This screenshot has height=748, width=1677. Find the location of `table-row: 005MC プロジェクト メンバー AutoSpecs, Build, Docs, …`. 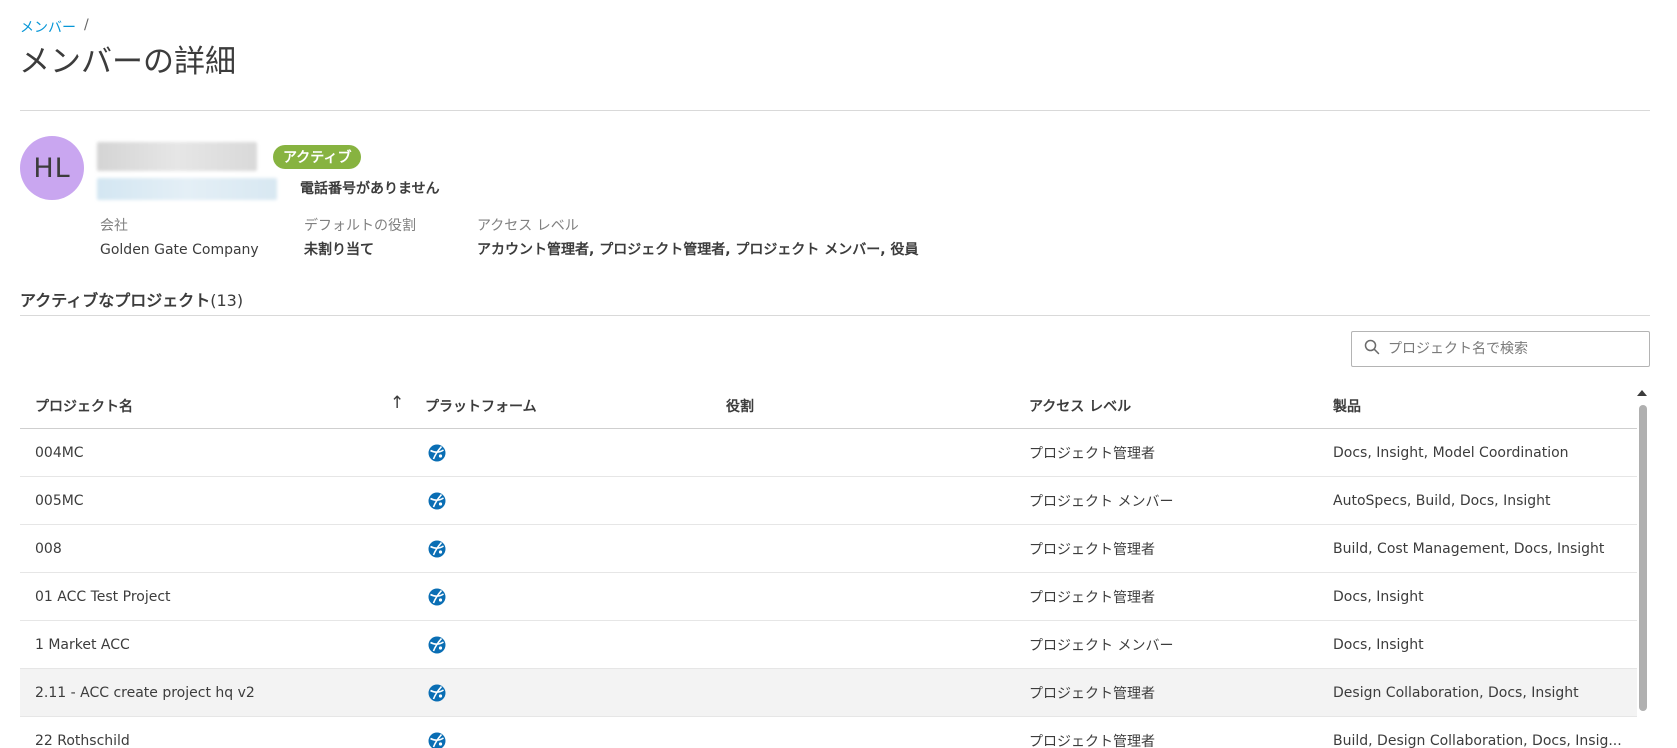

table-row: 005MC プロジェクト メンバー AutoSpecs, Build, Docs, … is located at coordinates (828, 501).